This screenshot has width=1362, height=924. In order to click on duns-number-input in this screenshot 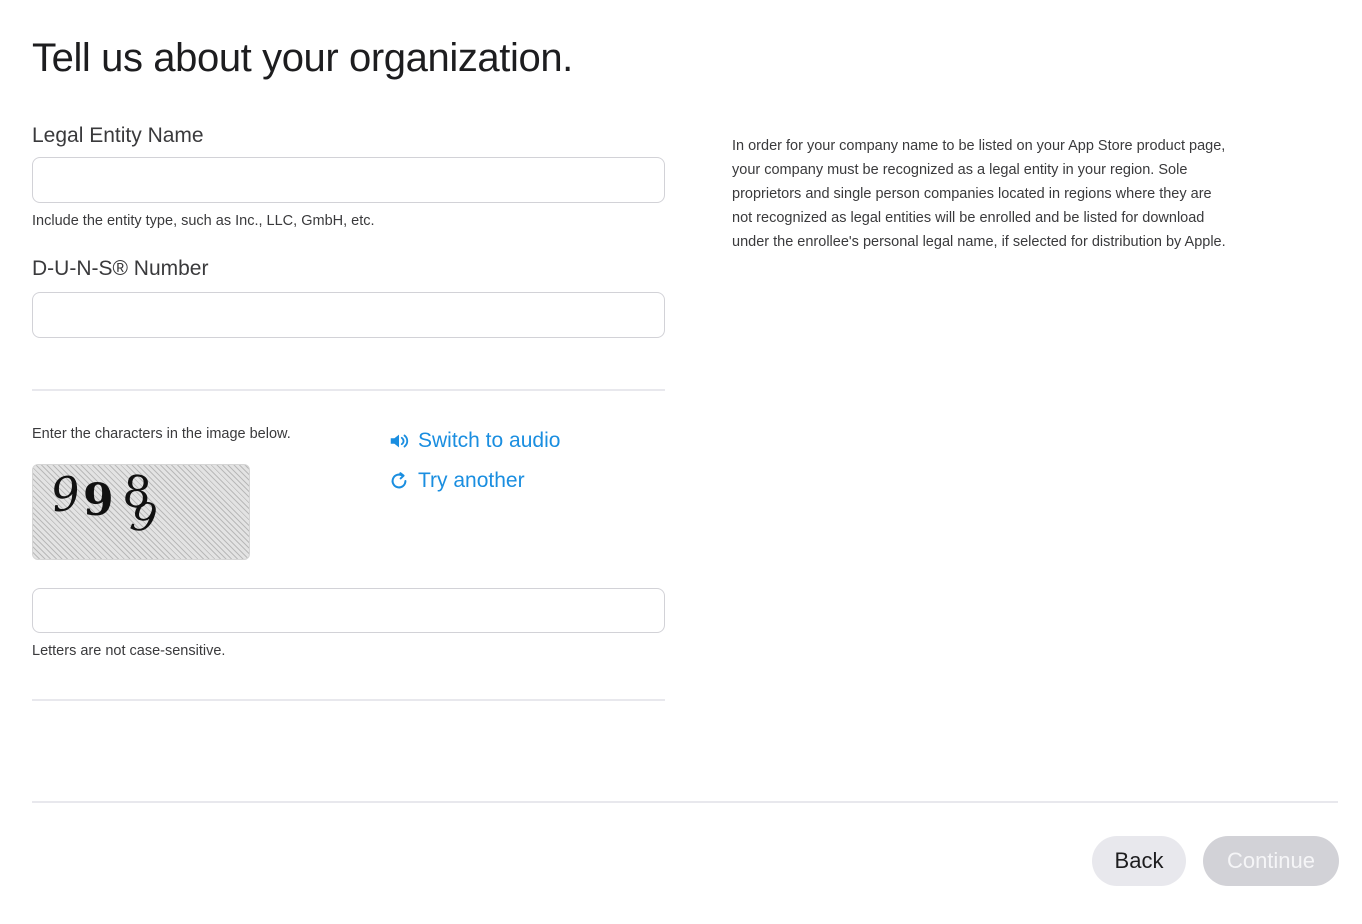, I will do `click(348, 315)`.